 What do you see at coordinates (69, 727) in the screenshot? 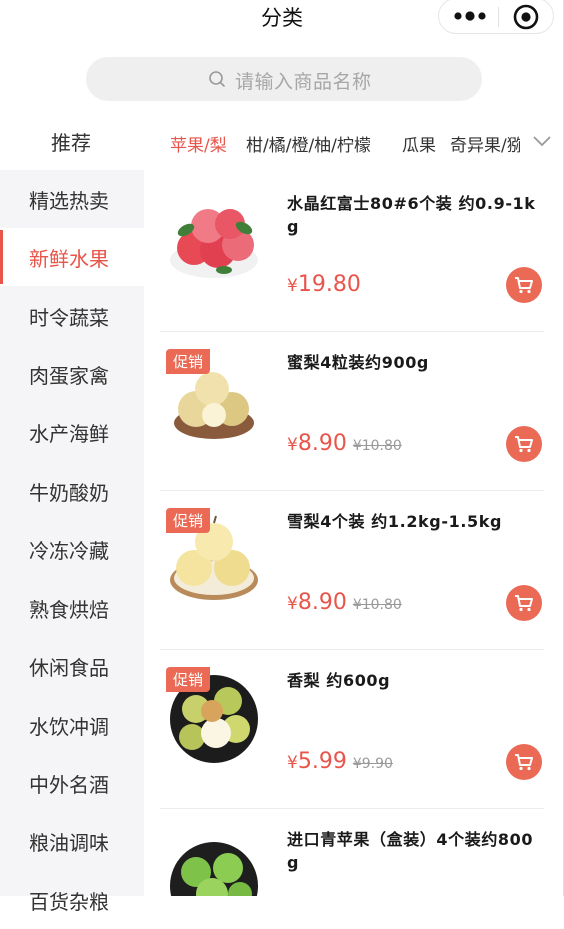
I see `sidebar-item-label: 水饮冲调` at bounding box center [69, 727].